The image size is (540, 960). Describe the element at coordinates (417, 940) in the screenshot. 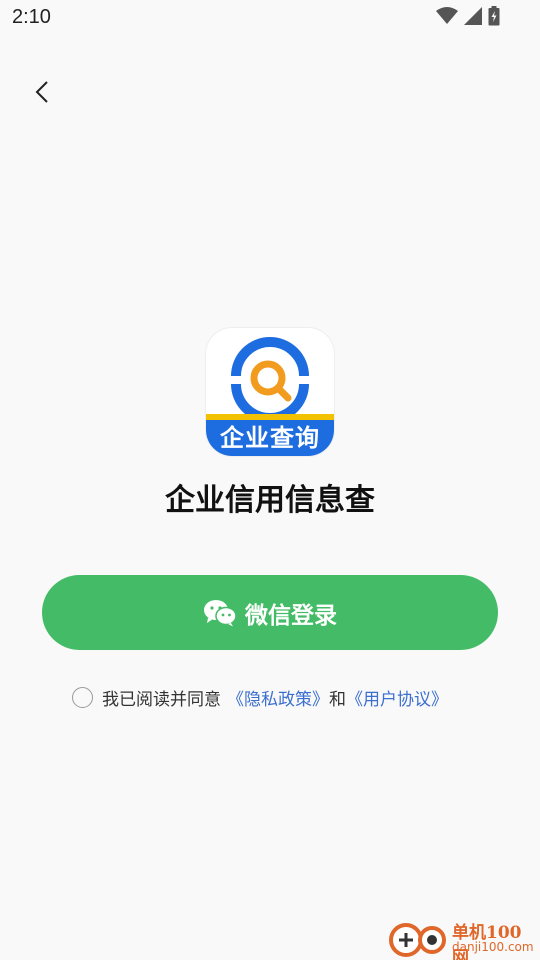

I see `watermark-logo-icon` at that location.